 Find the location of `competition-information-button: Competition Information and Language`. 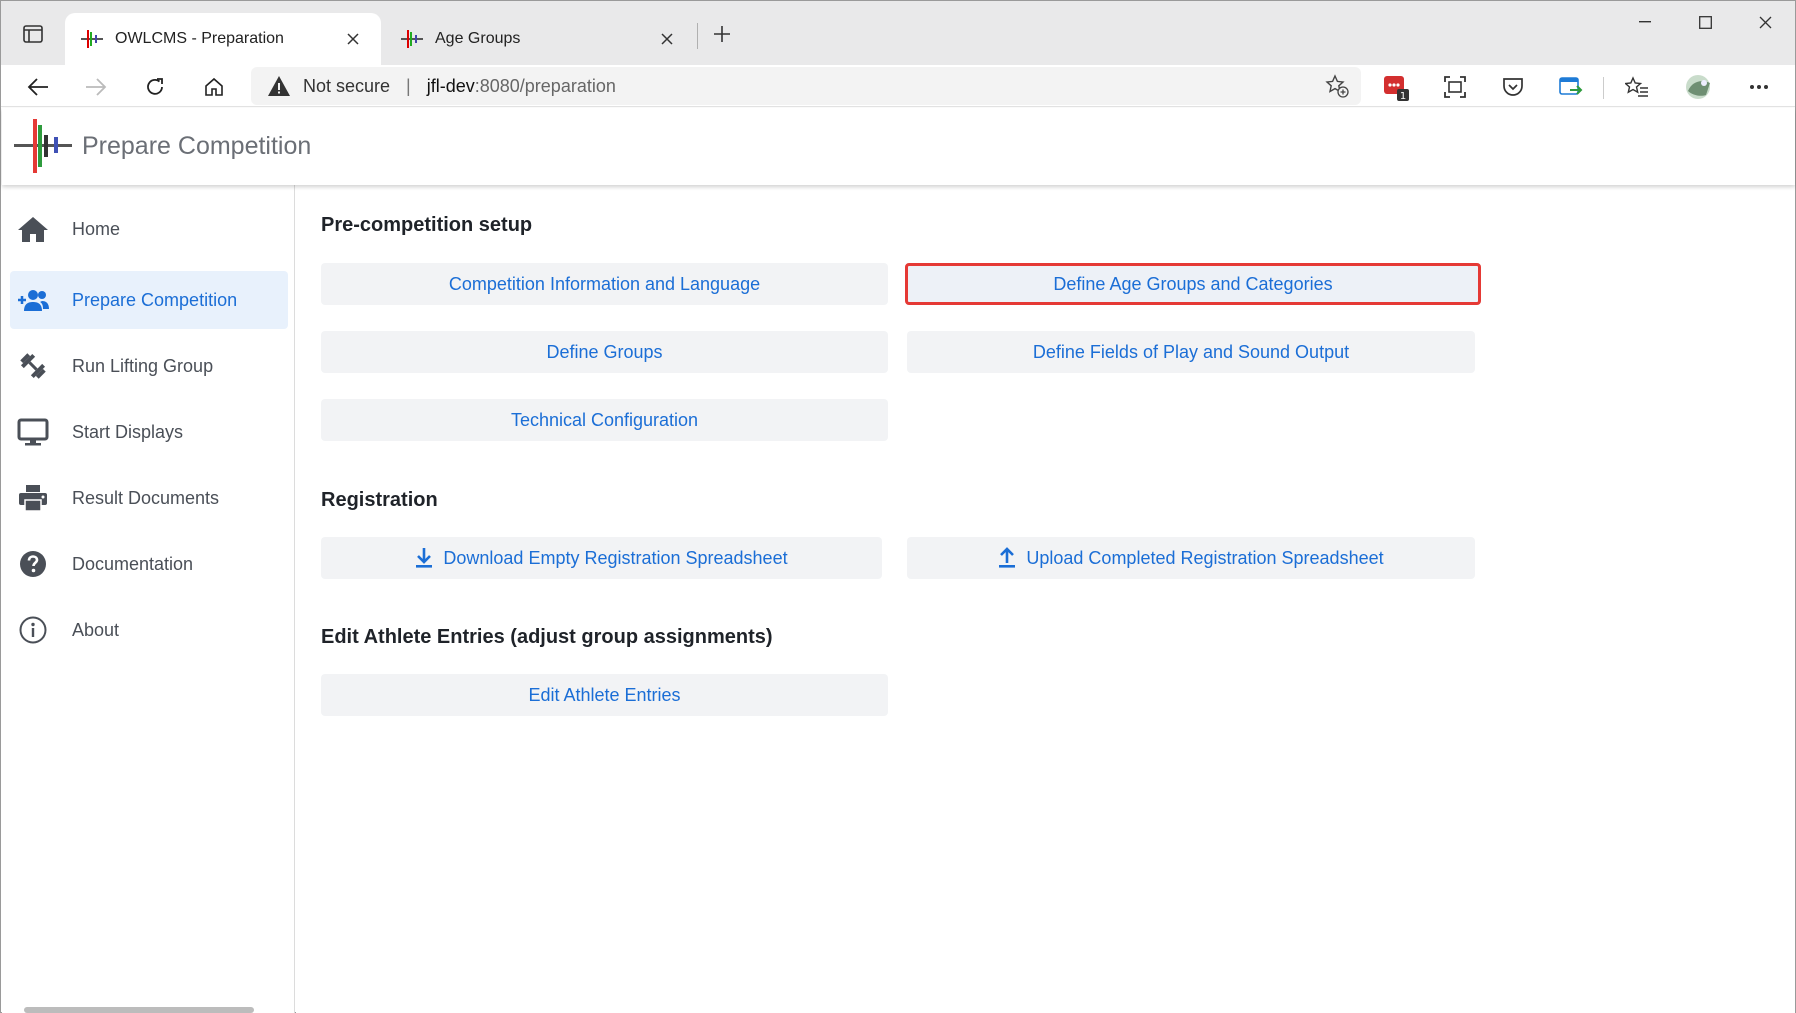

competition-information-button: Competition Information and Language is located at coordinates (604, 284).